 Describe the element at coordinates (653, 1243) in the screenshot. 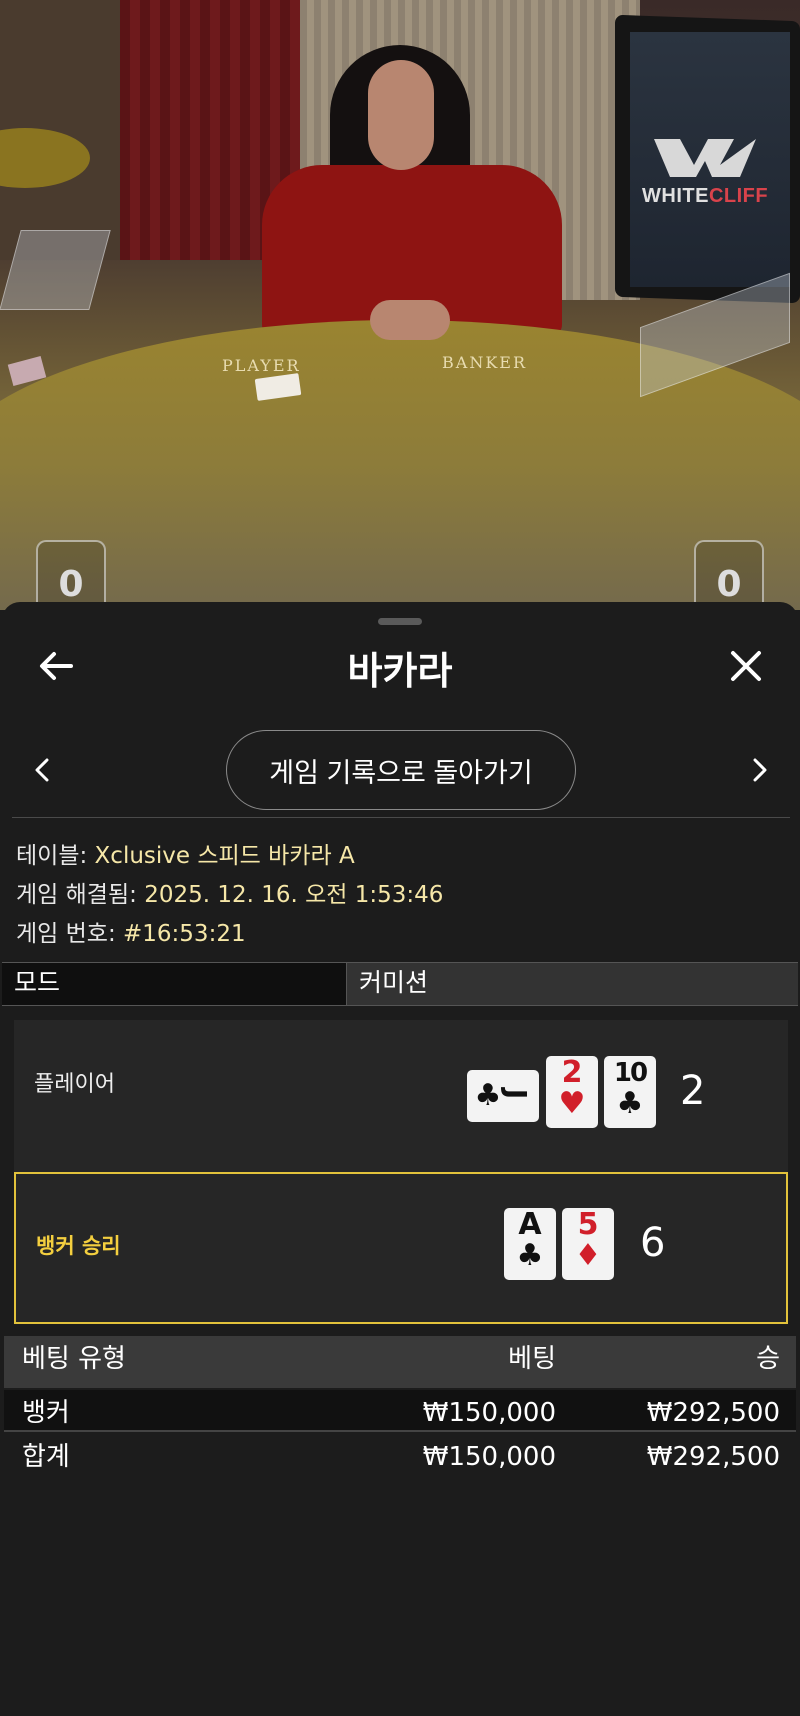

I see `banker-total: 6` at that location.